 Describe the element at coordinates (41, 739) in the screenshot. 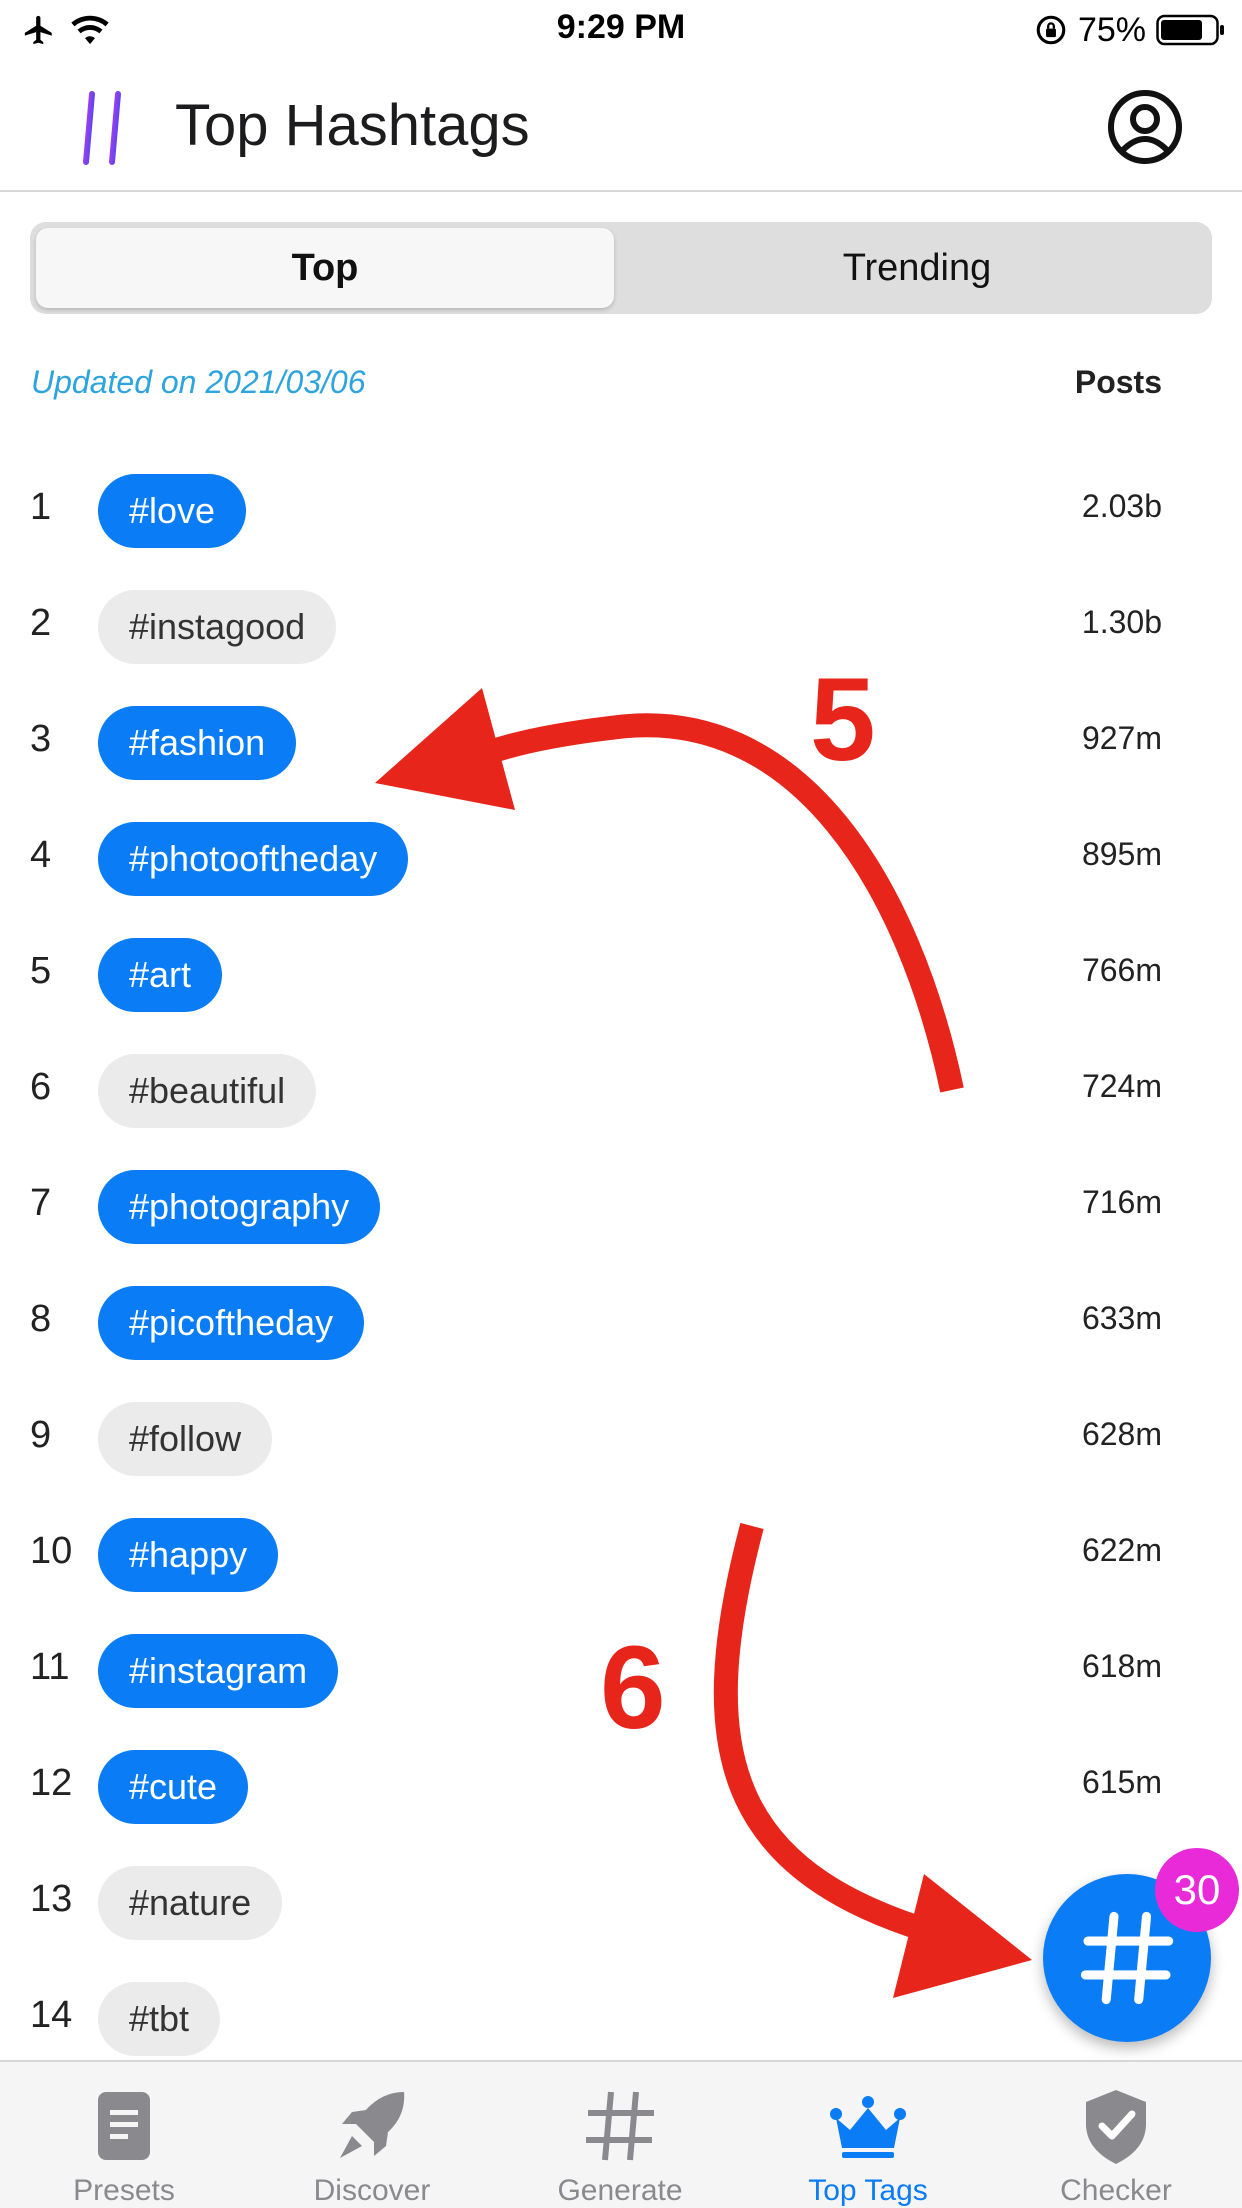

I see `rank-number: 3` at that location.